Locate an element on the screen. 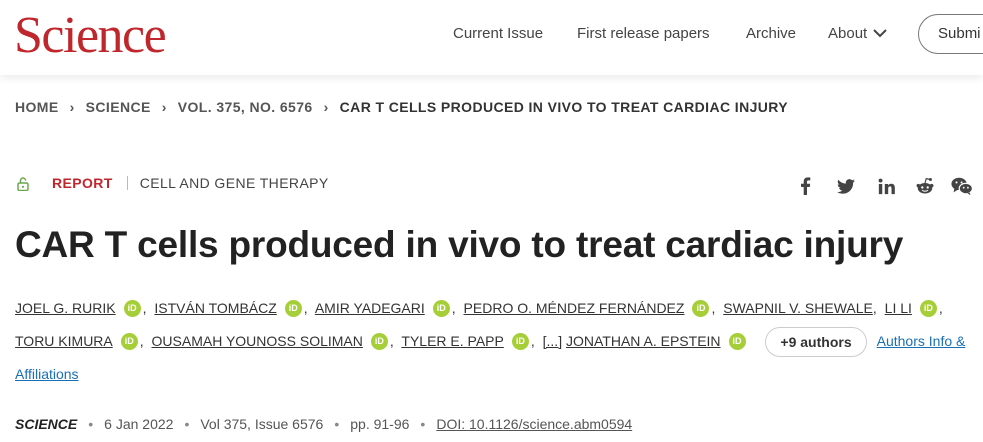  author-link: LI LI is located at coordinates (898, 308).